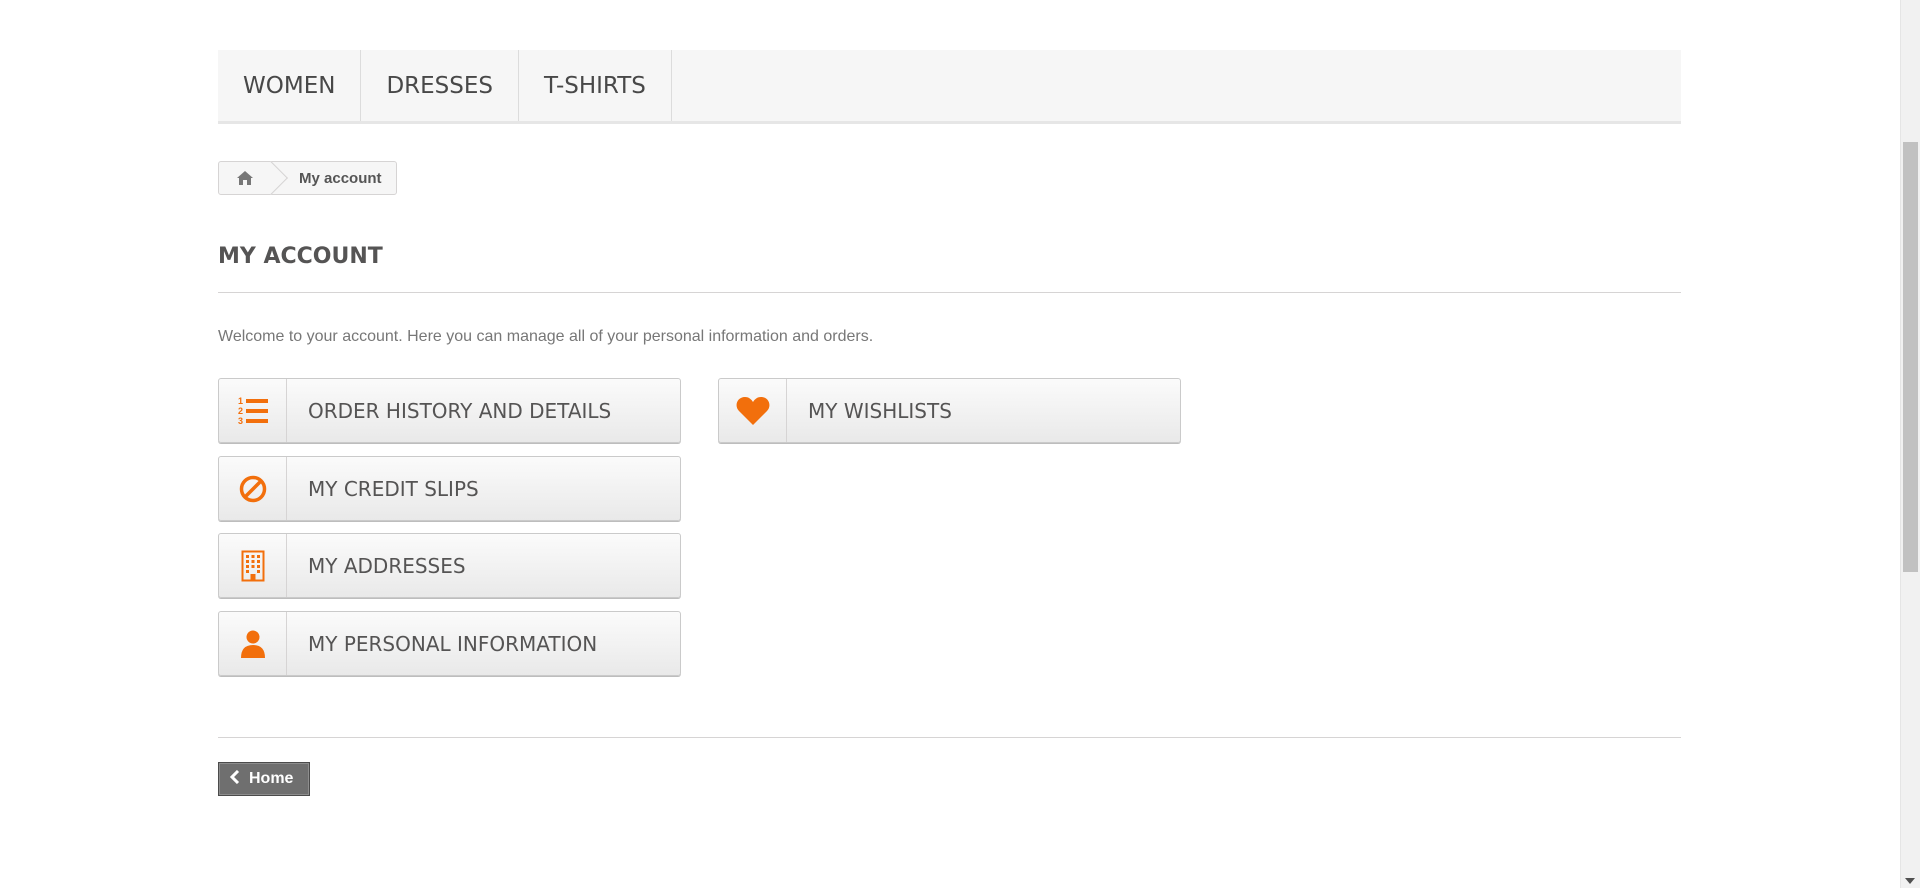  I want to click on order-history-button: 1 2 3 ORDER HISTORY AND DETAILS, so click(449, 410).